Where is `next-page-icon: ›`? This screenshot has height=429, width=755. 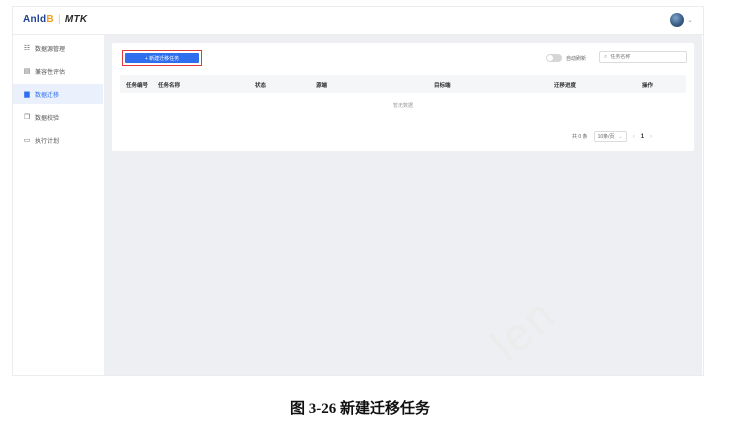
next-page-icon: › is located at coordinates (651, 137).